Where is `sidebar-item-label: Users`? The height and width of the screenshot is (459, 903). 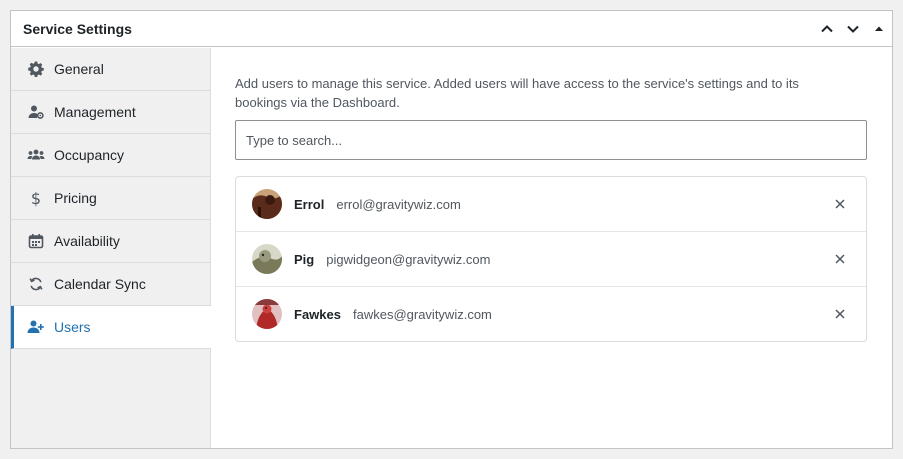 sidebar-item-label: Users is located at coordinates (72, 327).